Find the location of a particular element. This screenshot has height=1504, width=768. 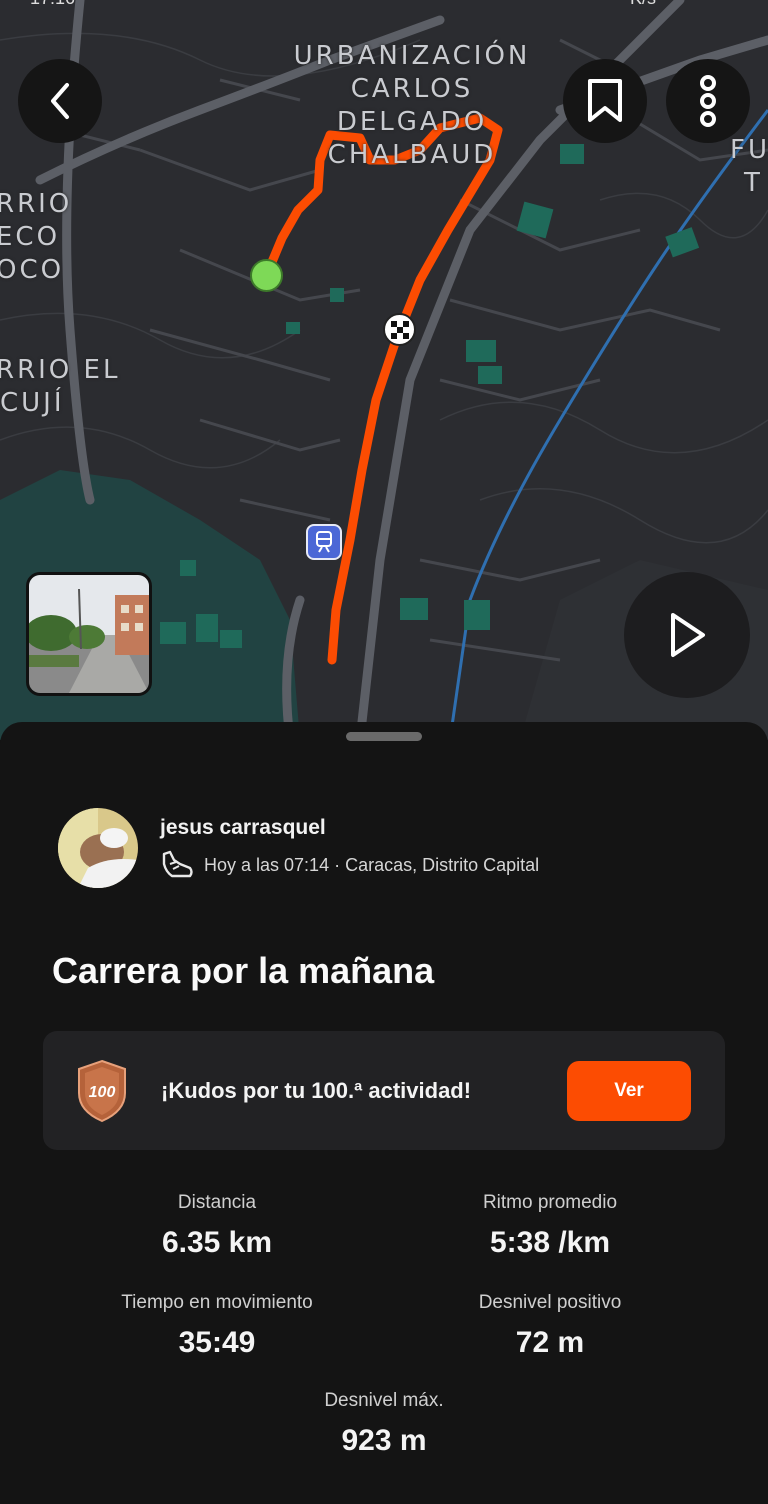

sheet-drag-handle is located at coordinates (384, 736).